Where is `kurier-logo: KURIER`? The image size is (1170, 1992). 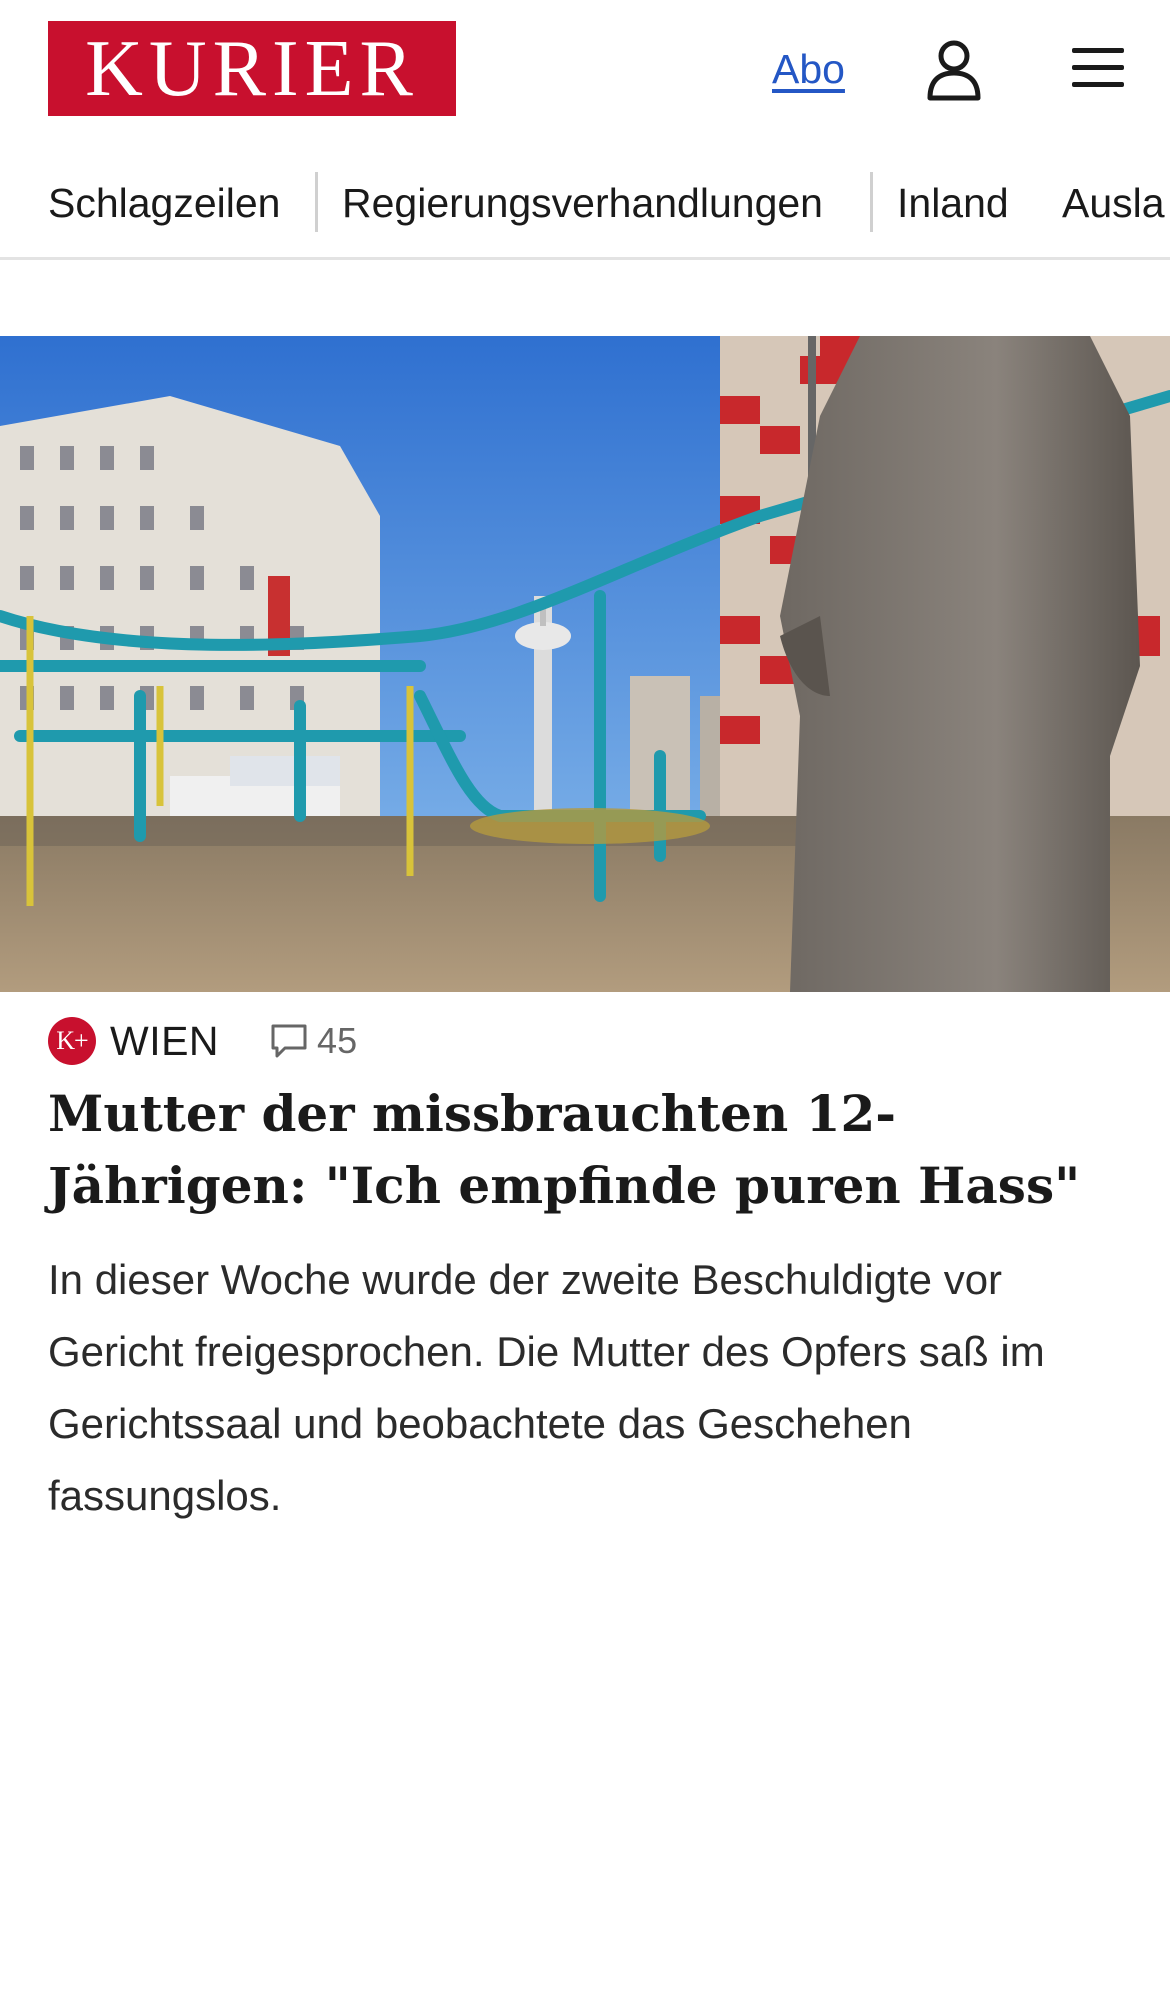
kurier-logo: KURIER is located at coordinates (252, 68).